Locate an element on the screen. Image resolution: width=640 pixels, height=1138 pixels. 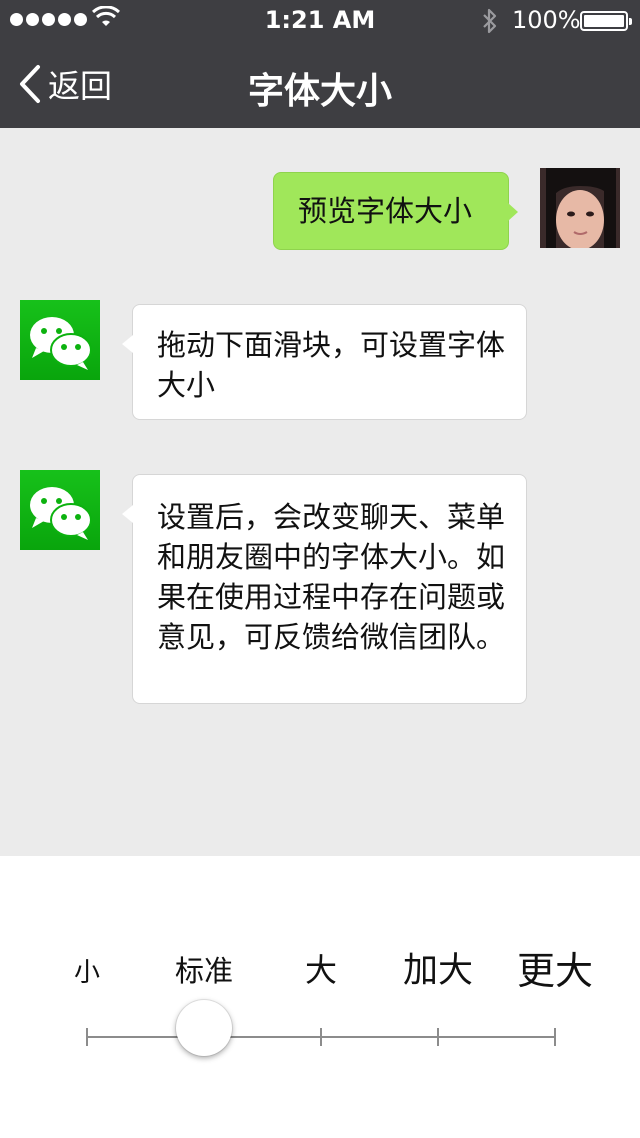
message-bubble-sent: 预览字体大小 is located at coordinates (395, 211).